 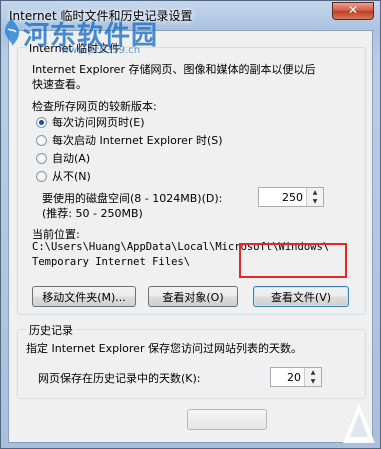 I want to click on watermark-url: www.pc0359.cn, so click(x=101, y=50).